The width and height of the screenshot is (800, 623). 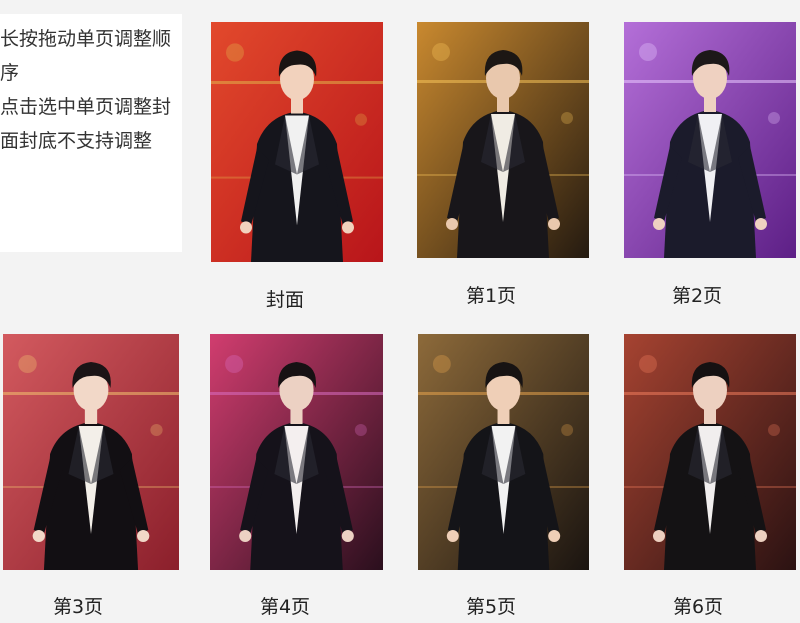 I want to click on page-label: 第1页, so click(x=491, y=296).